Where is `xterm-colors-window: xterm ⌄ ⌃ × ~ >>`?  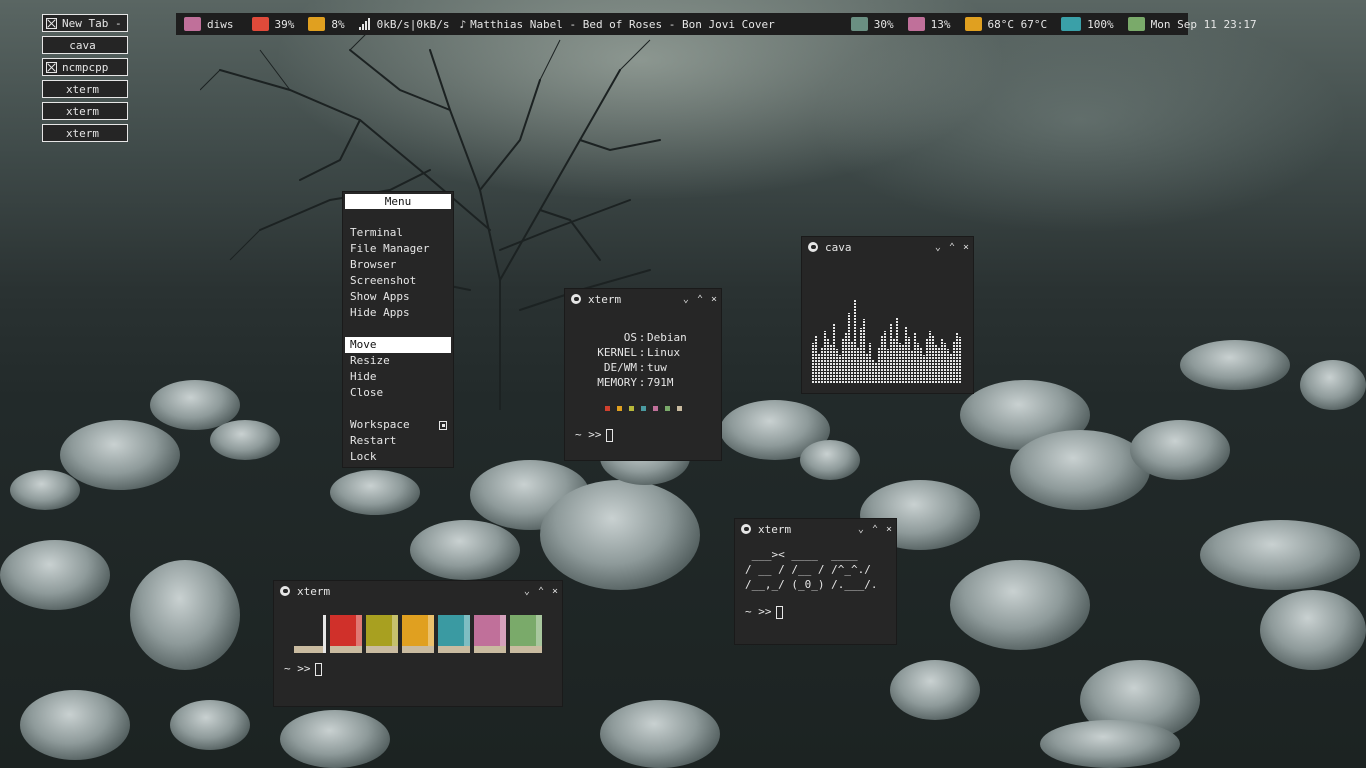
xterm-colors-window: xterm ⌄ ⌃ × ~ >> is located at coordinates (418, 643).